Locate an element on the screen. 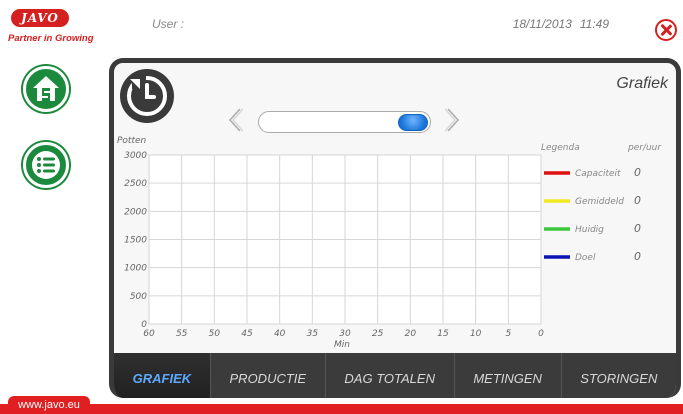 Image resolution: width=683 pixels, height=414 pixels. date-text: 18/11/2013 is located at coordinates (542, 24).